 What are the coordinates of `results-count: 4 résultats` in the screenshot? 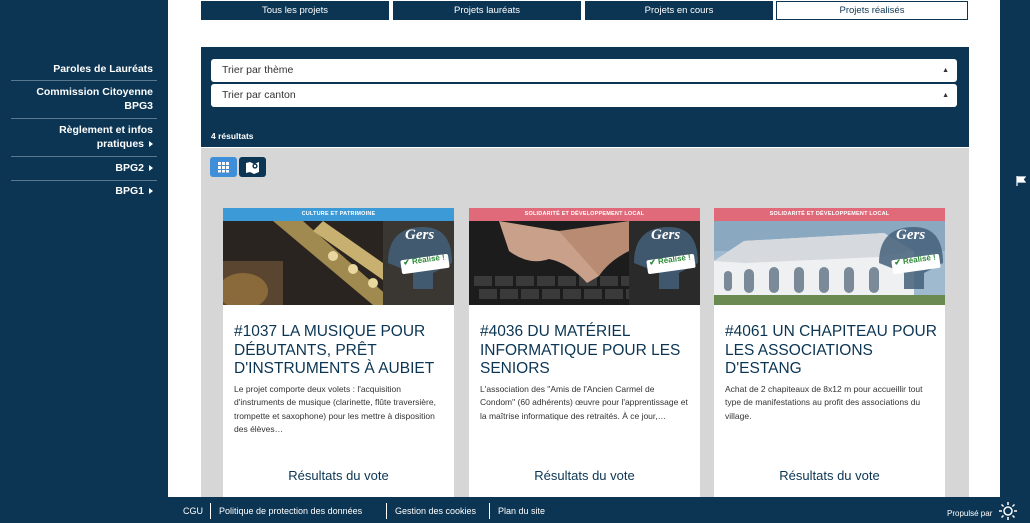 It's located at (232, 136).